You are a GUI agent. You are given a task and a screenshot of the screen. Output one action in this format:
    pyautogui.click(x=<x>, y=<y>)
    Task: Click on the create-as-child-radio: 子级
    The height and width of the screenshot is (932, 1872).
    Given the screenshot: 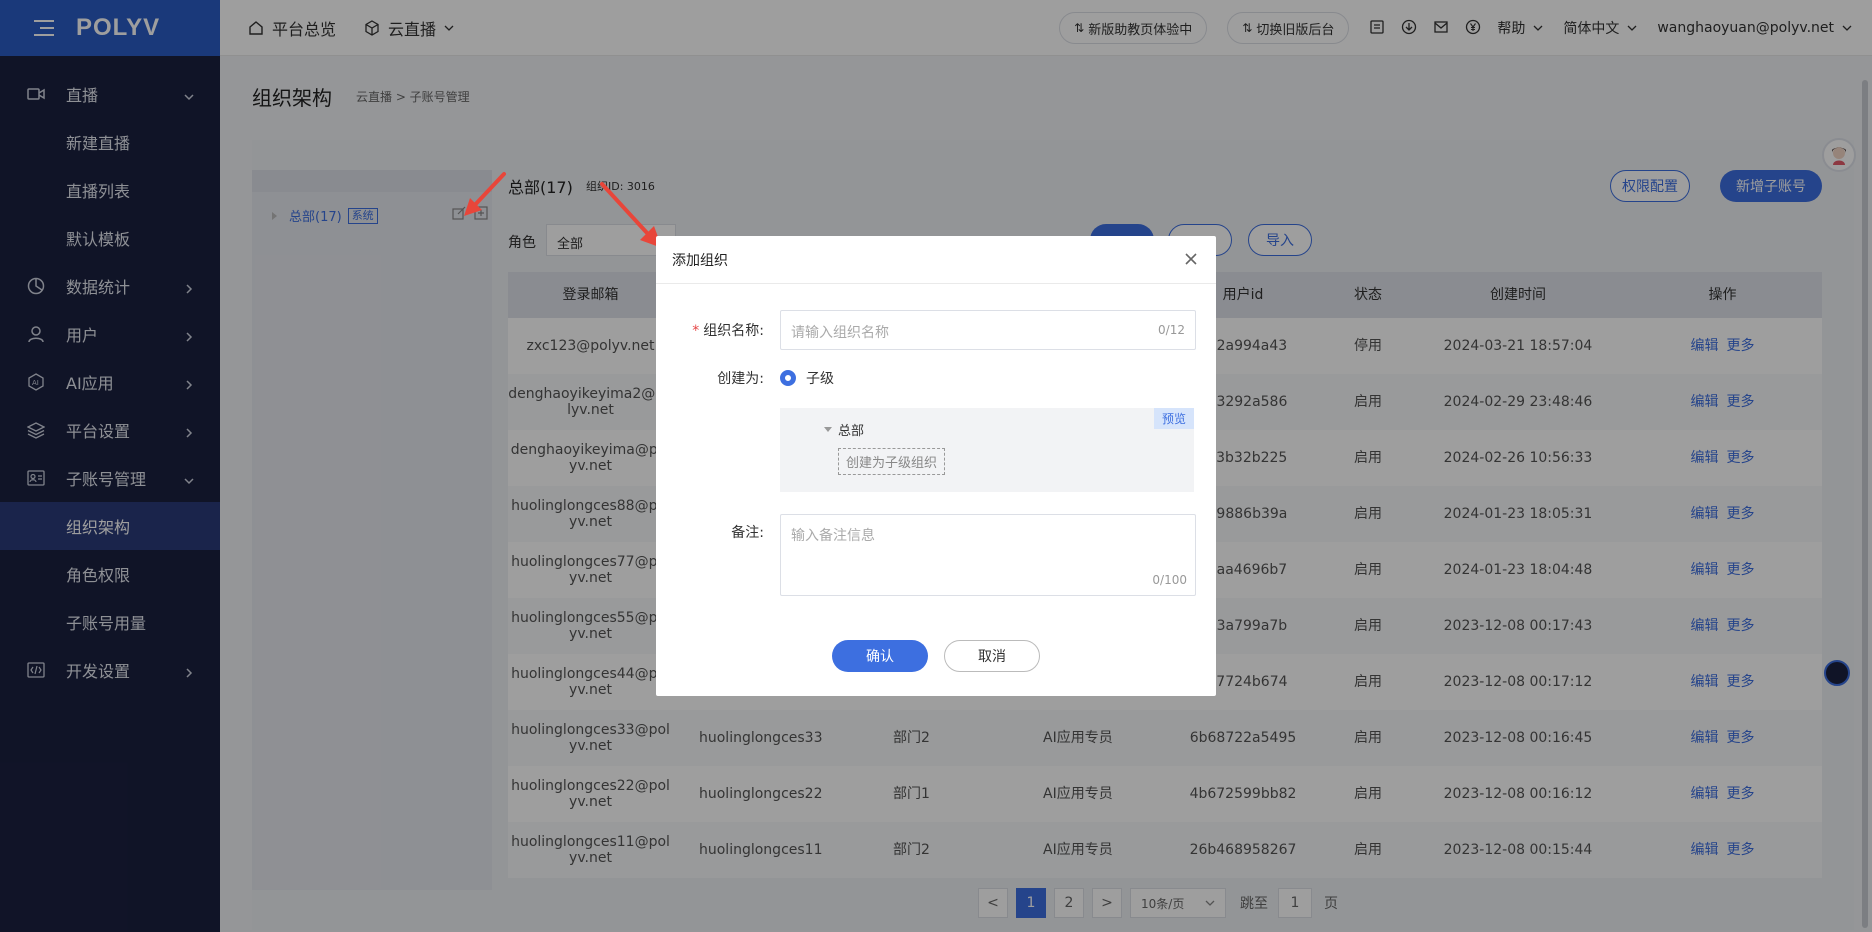 What is the action you would take?
    pyautogui.click(x=807, y=378)
    